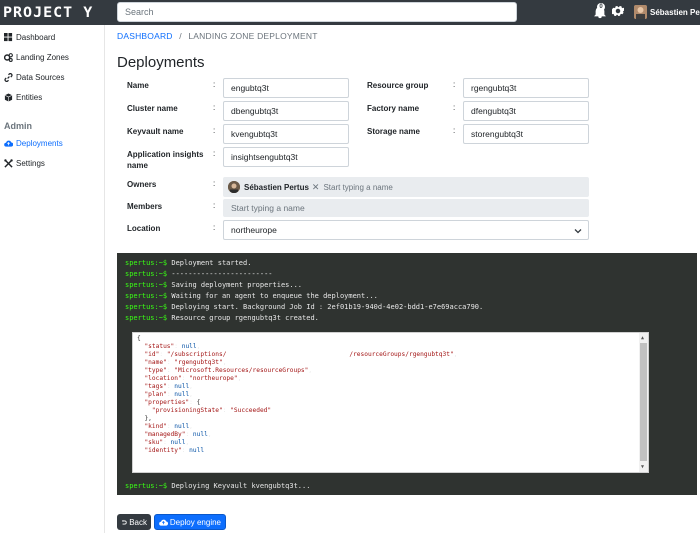  Describe the element at coordinates (398, 85) in the screenshot. I see `resource-group-label: Resource group` at that location.